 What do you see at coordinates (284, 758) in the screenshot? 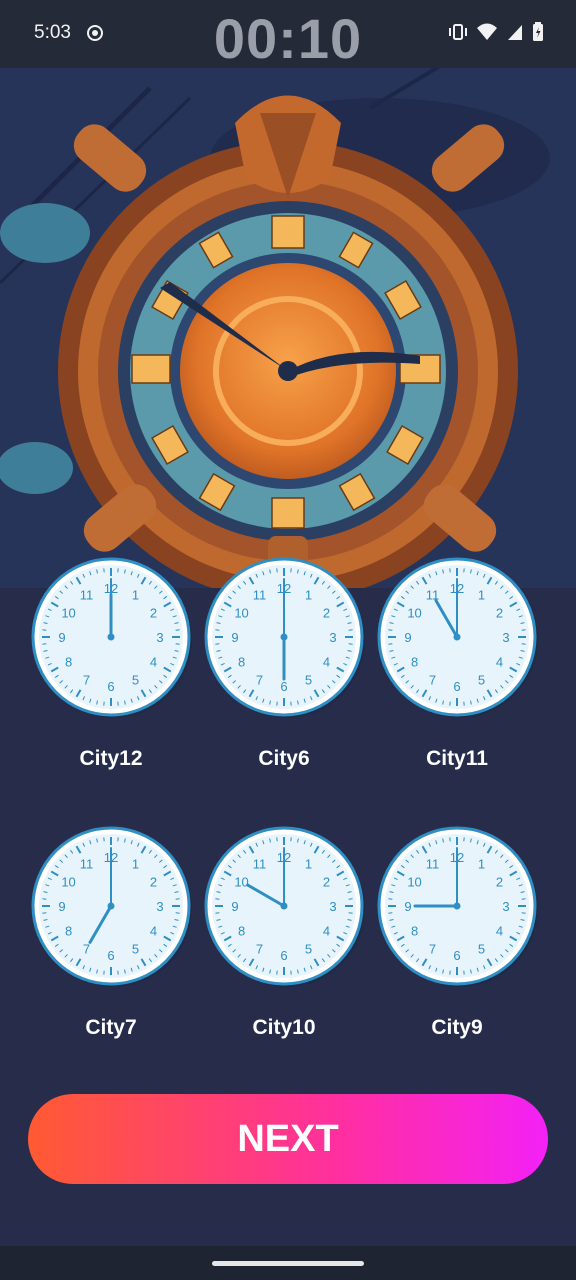
I see `city-label: City6` at bounding box center [284, 758].